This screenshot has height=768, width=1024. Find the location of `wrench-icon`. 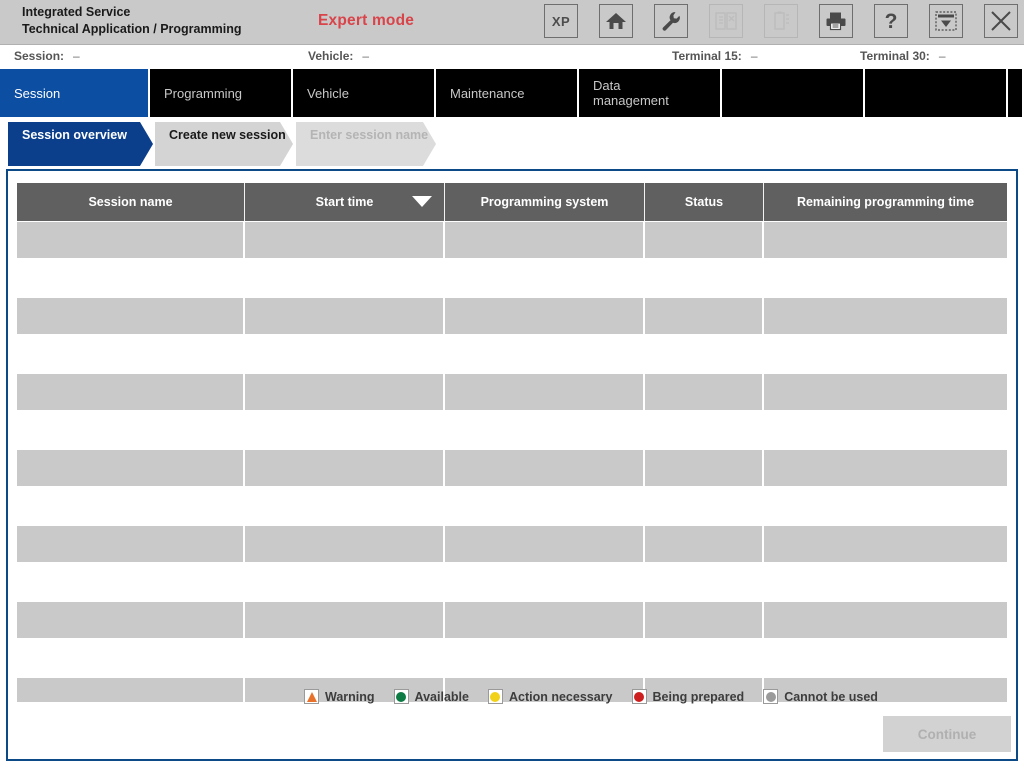

wrench-icon is located at coordinates (671, 21).